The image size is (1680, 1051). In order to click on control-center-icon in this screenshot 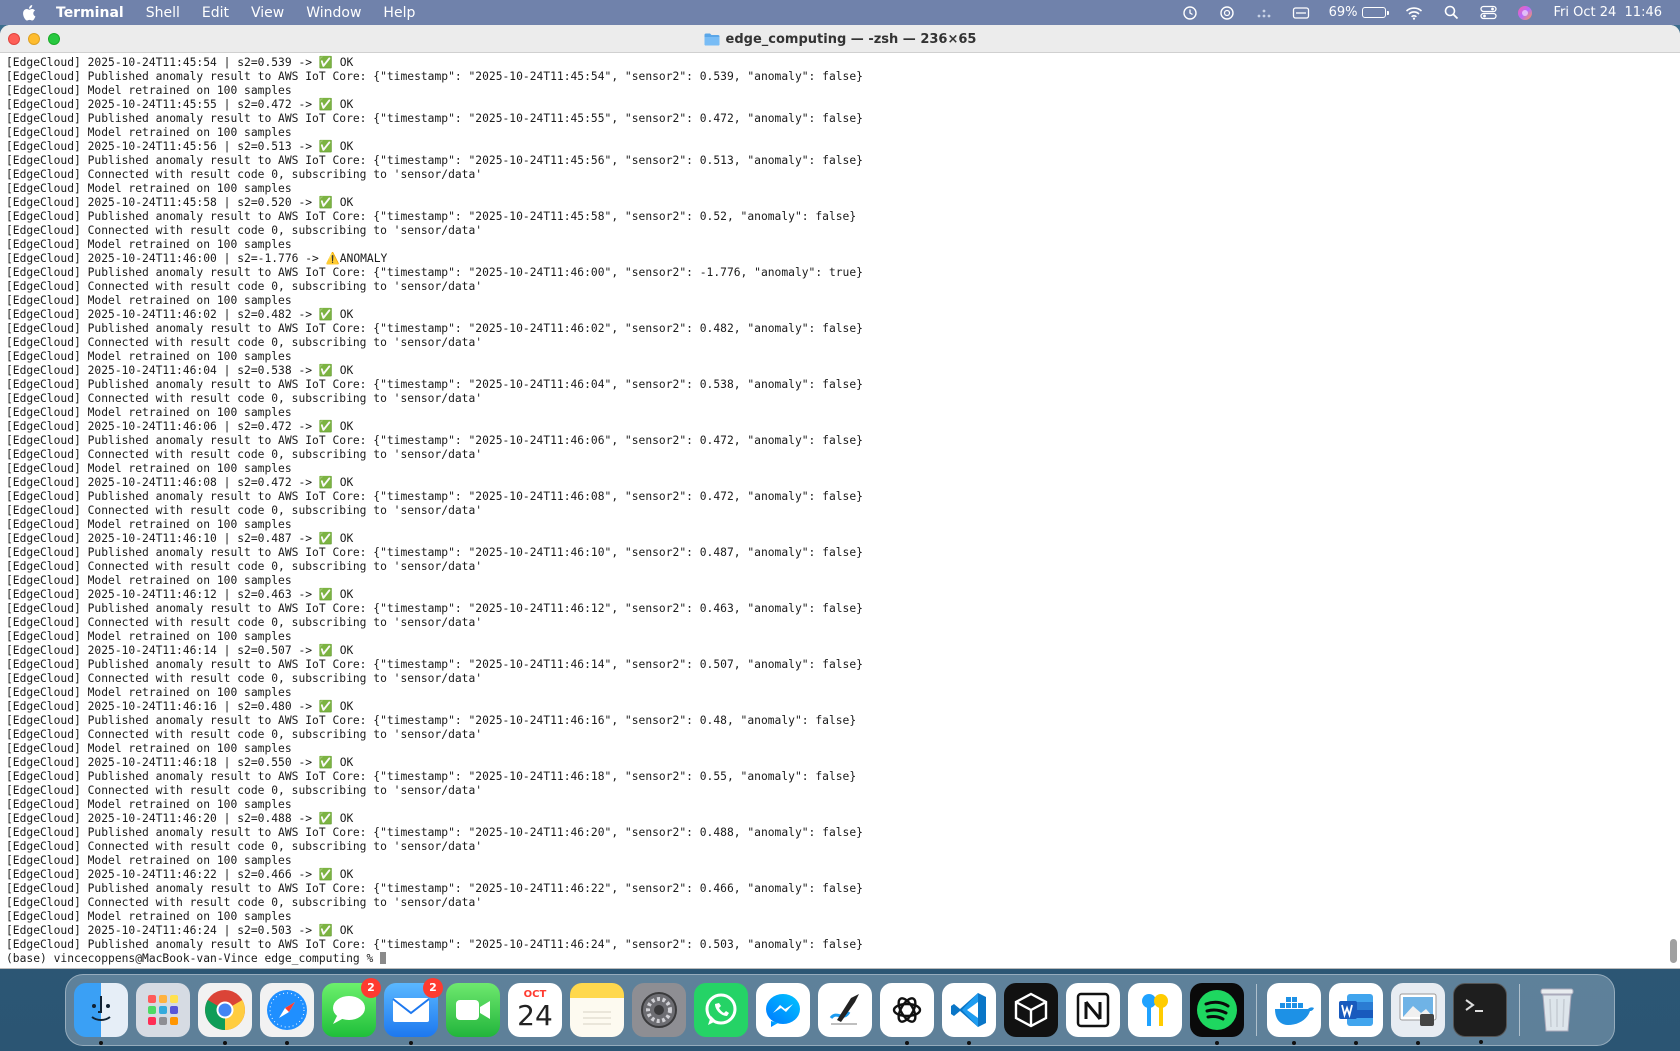, I will do `click(1488, 13)`.